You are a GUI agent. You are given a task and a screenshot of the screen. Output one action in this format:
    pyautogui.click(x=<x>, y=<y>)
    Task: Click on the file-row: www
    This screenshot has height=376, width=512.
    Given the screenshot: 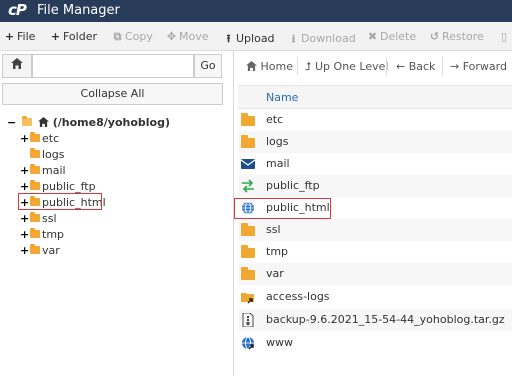 What is the action you would take?
    pyautogui.click(x=375, y=343)
    